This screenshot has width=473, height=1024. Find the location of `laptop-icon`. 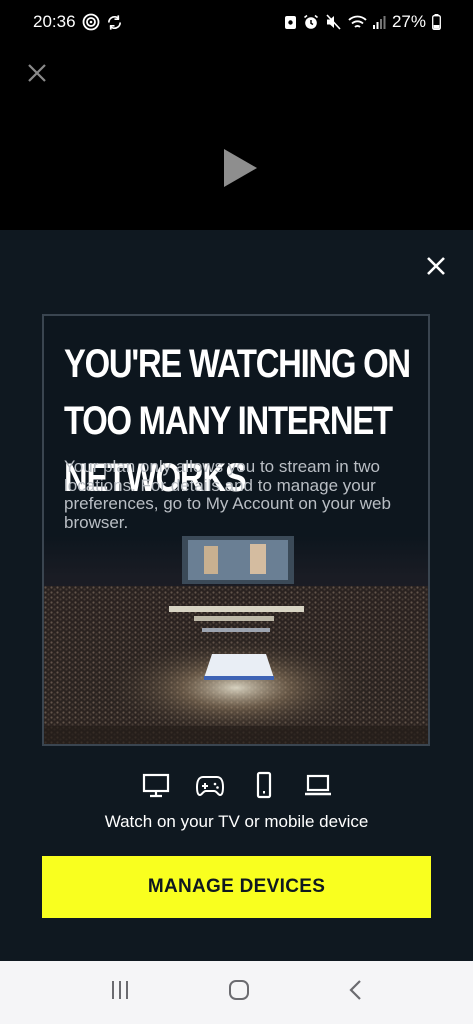

laptop-icon is located at coordinates (318, 785).